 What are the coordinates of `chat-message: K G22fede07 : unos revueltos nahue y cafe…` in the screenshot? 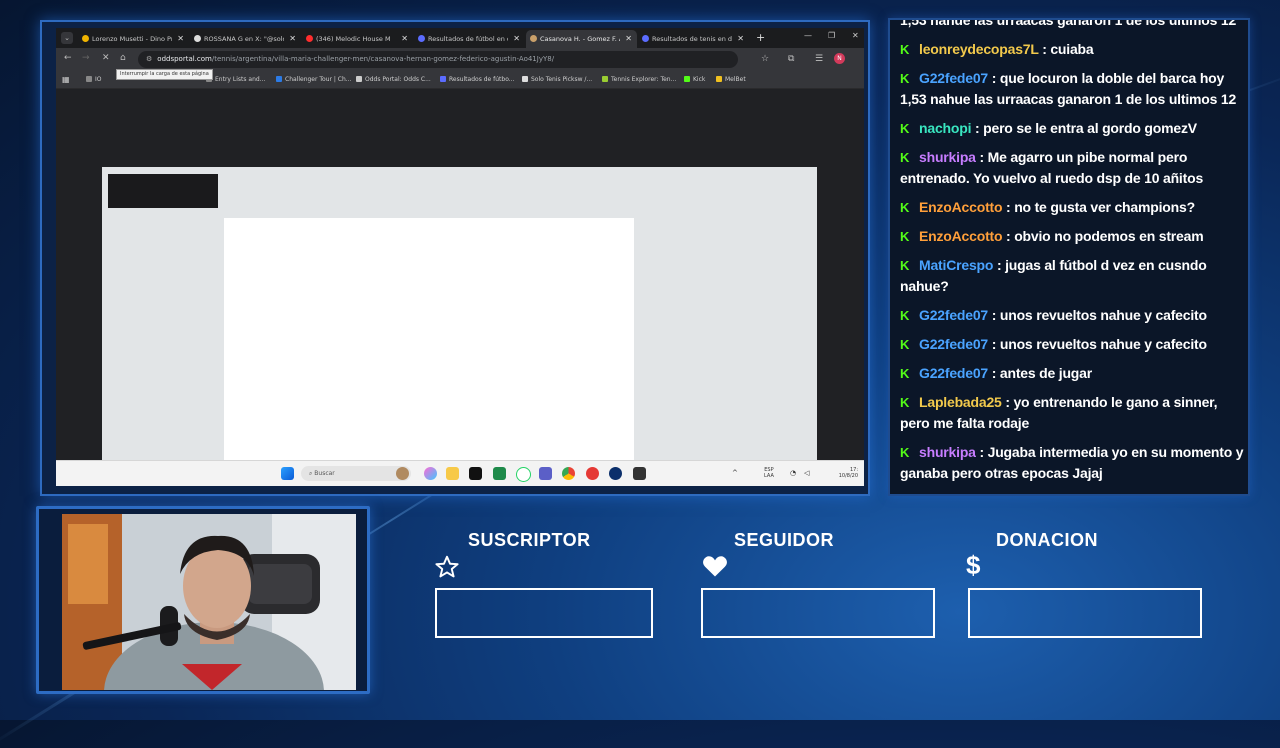 It's located at (1074, 344).